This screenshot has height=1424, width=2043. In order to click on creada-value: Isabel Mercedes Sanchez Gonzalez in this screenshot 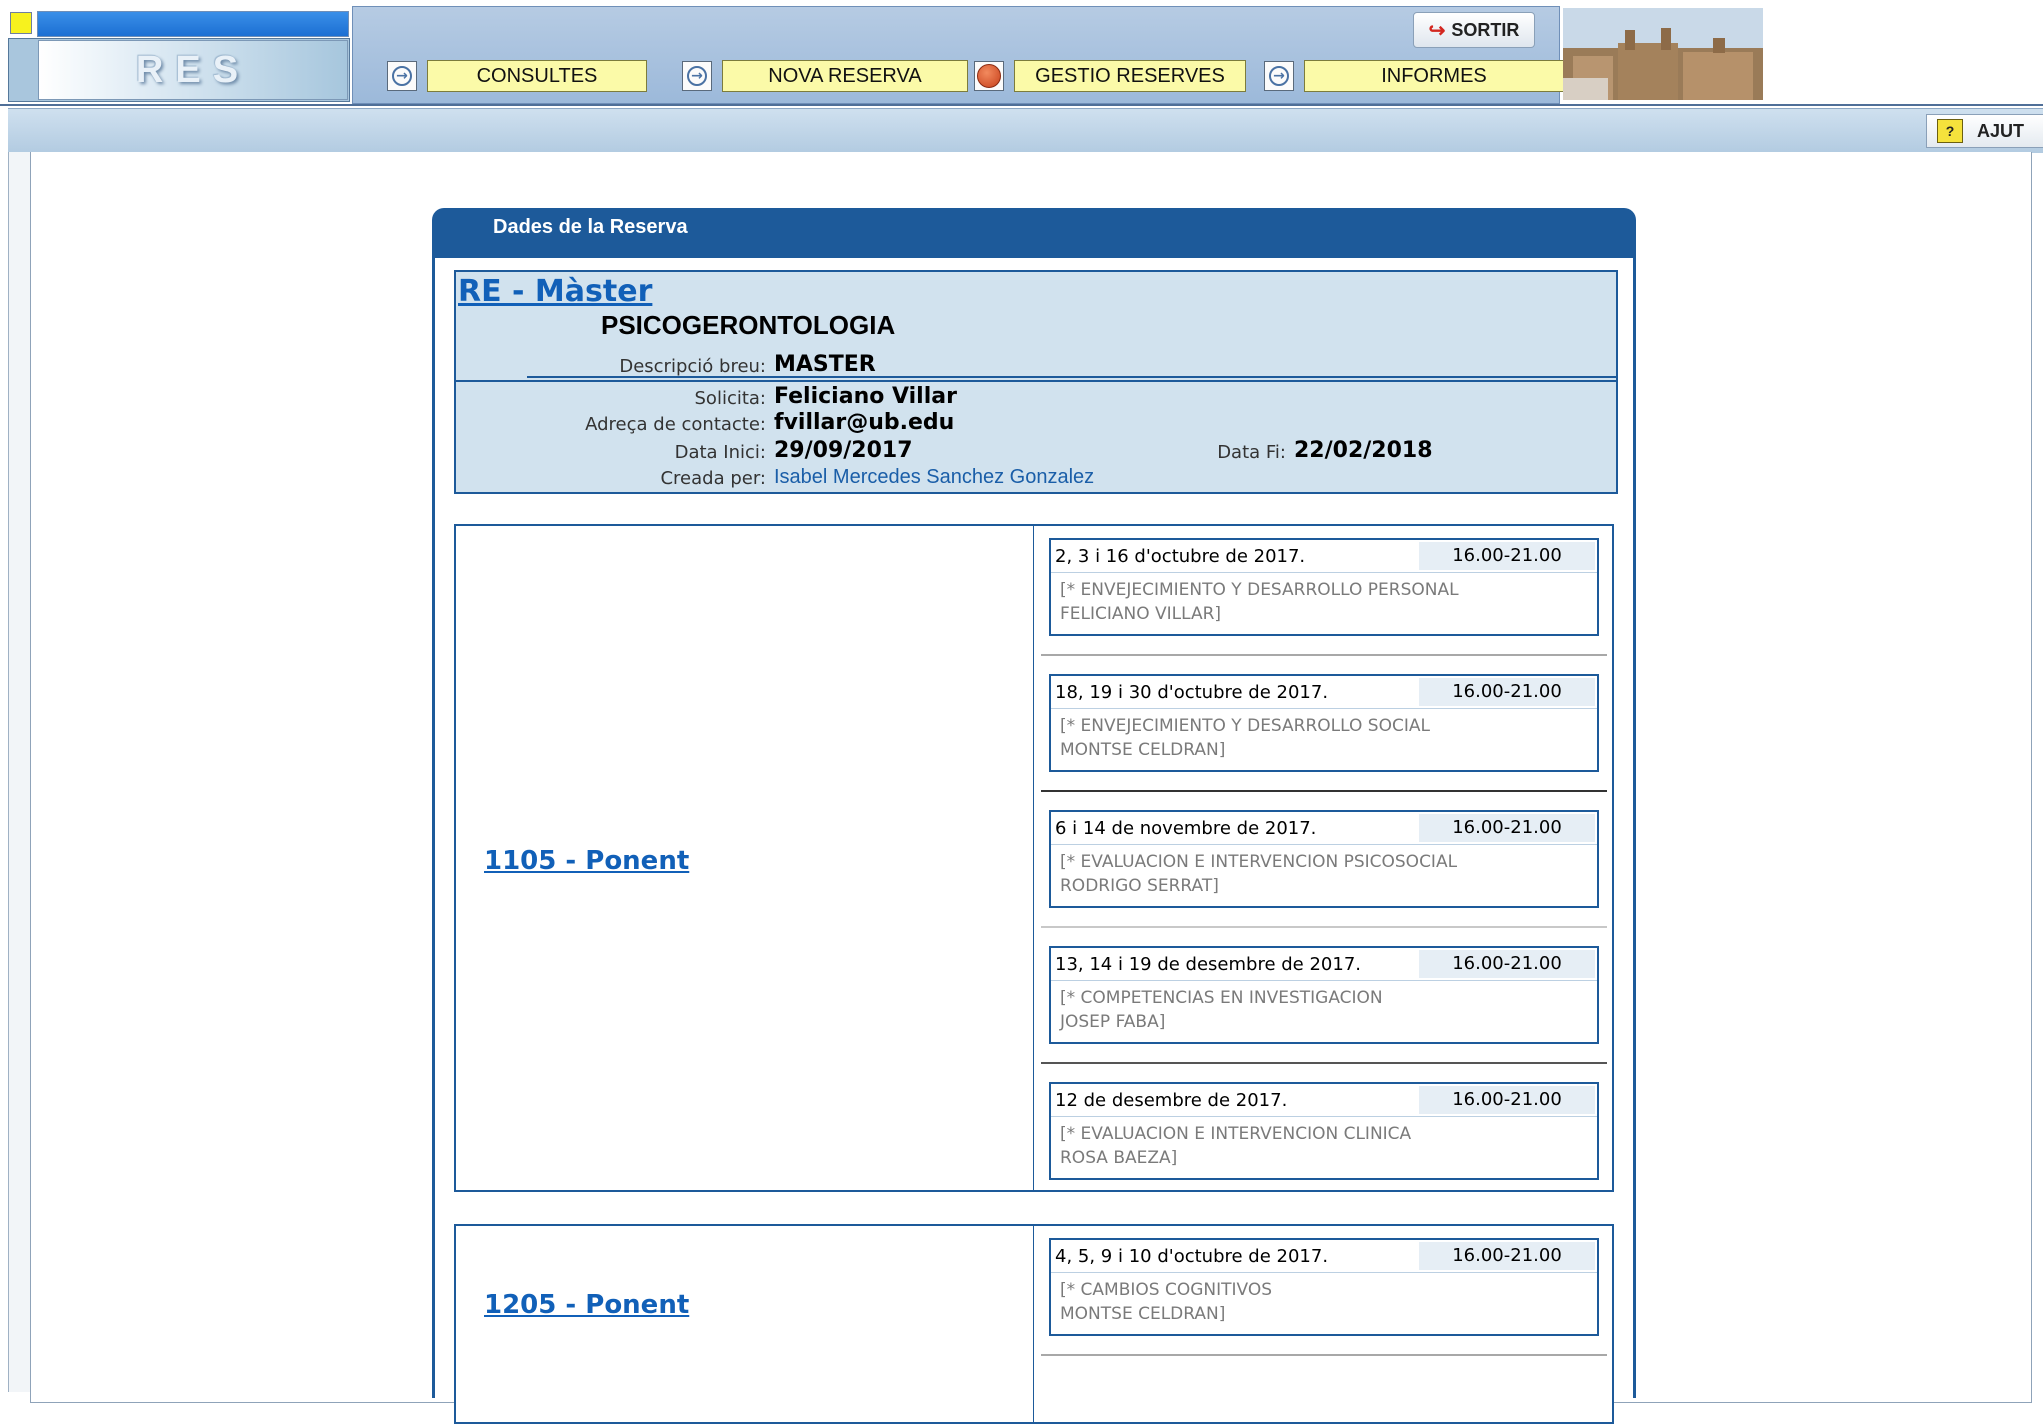, I will do `click(934, 477)`.